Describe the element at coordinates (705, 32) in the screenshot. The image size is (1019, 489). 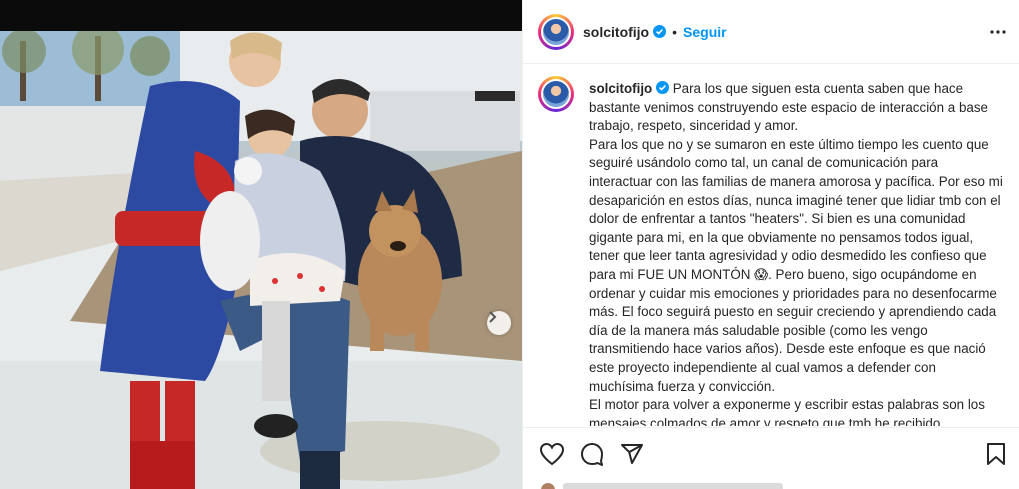
I see `follow-button: Seguir` at that location.